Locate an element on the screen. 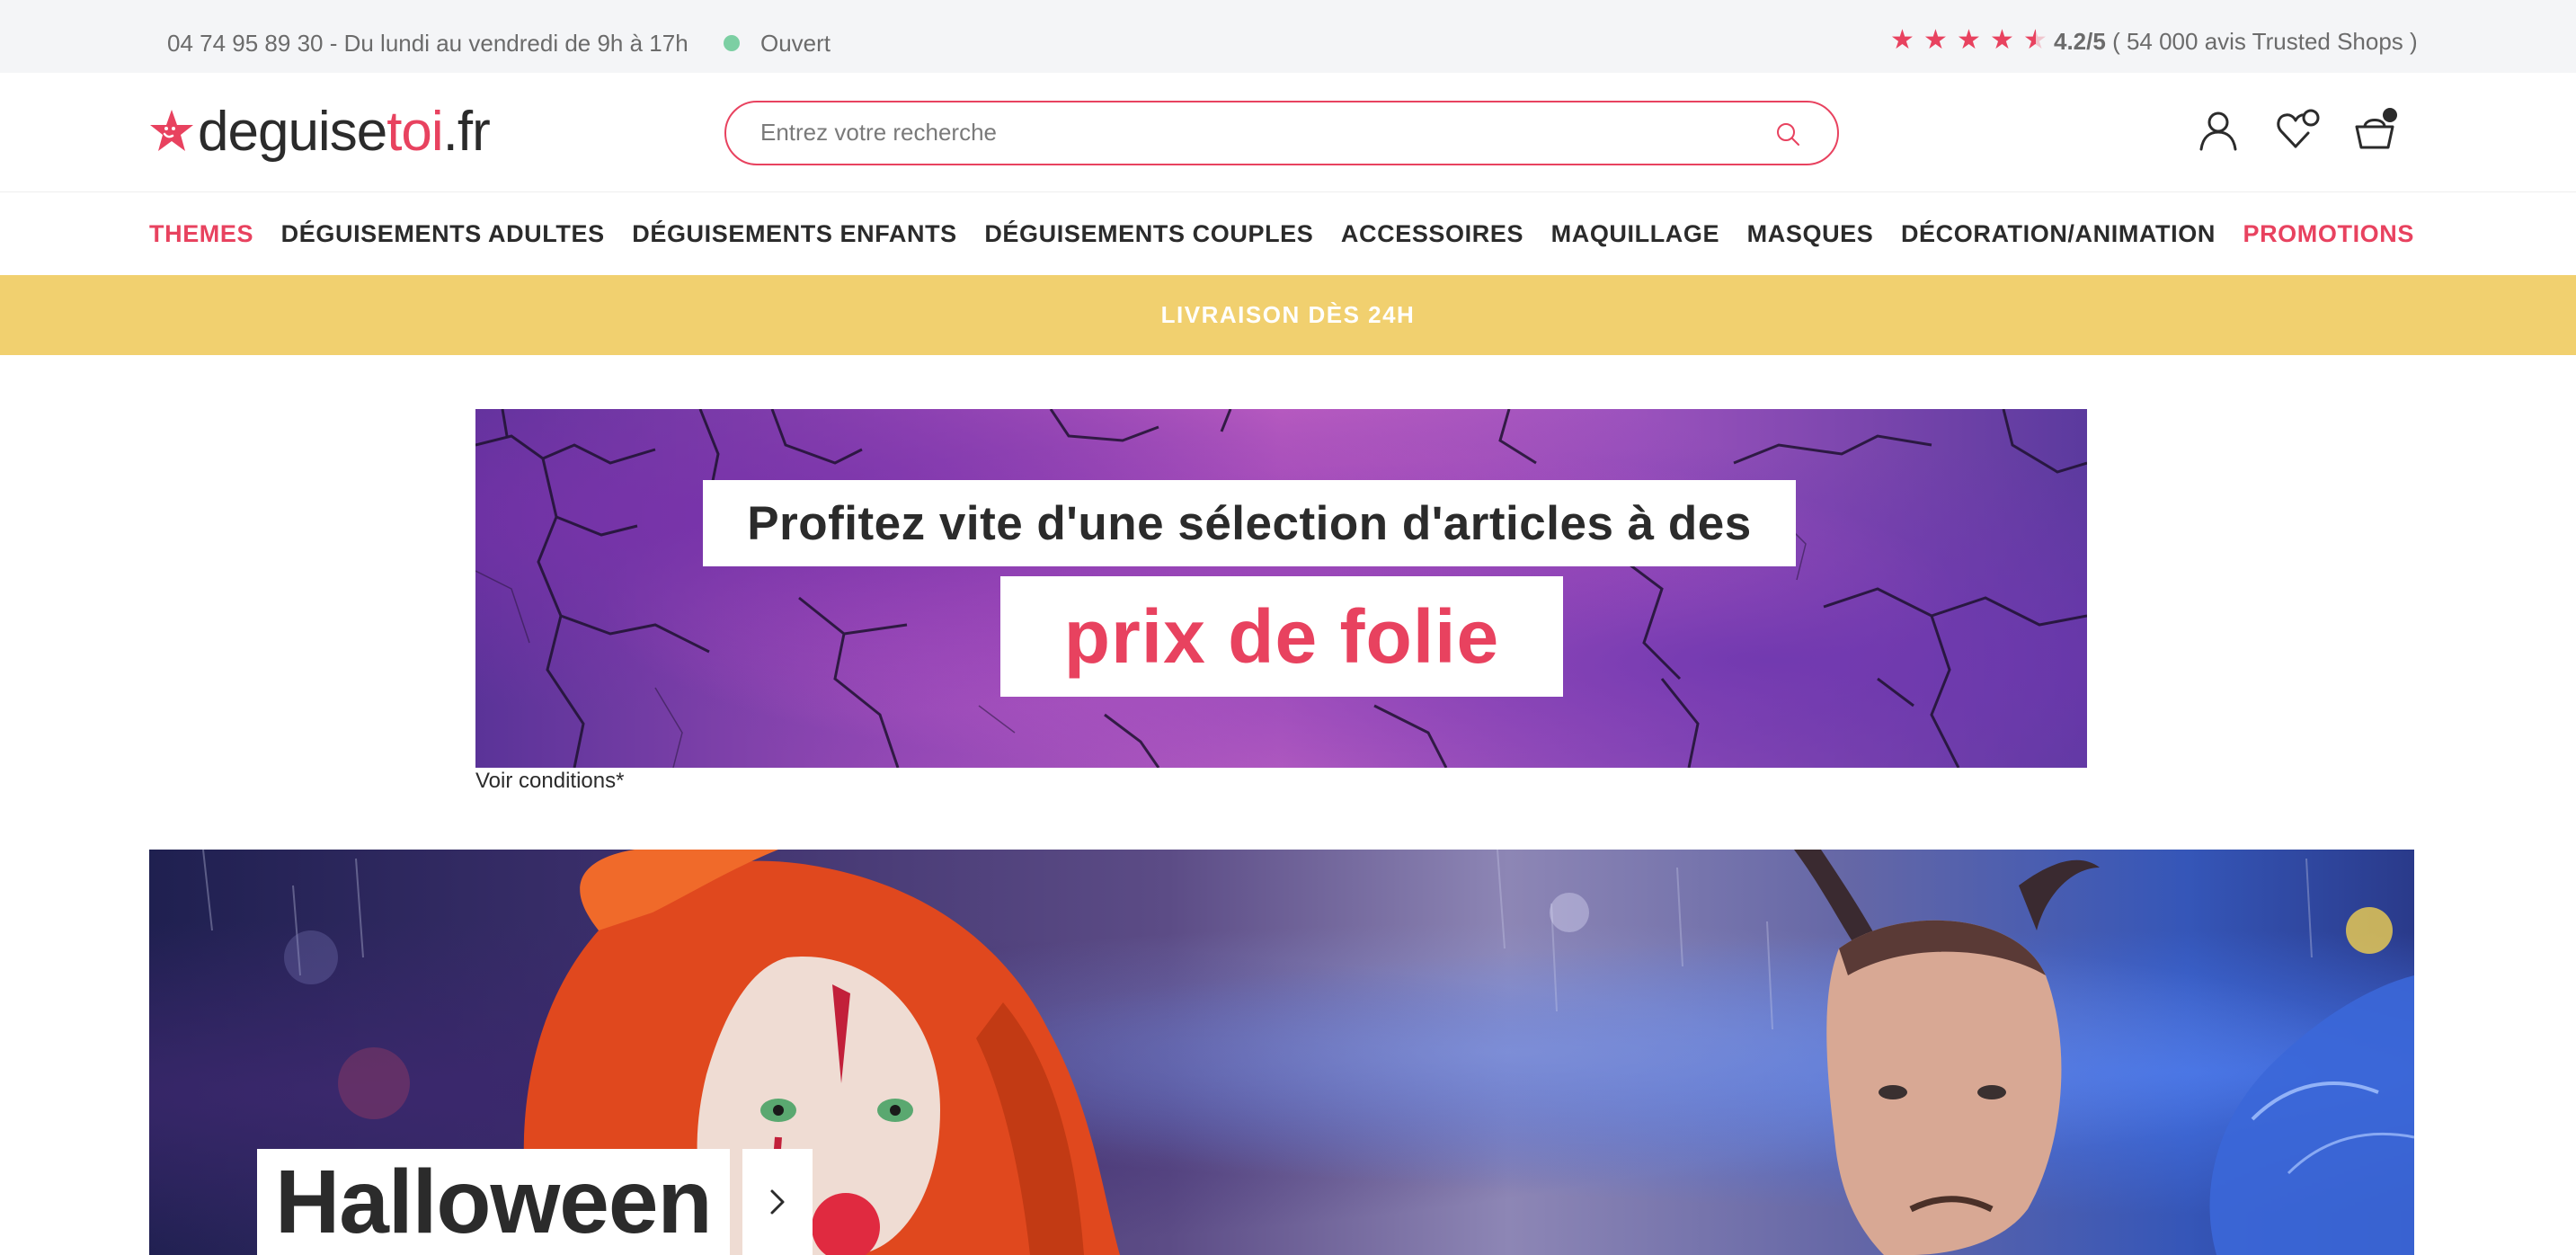 Image resolution: width=2576 pixels, height=1255 pixels. nav-item-maquillage: MAQUILLAGE is located at coordinates (1635, 234).